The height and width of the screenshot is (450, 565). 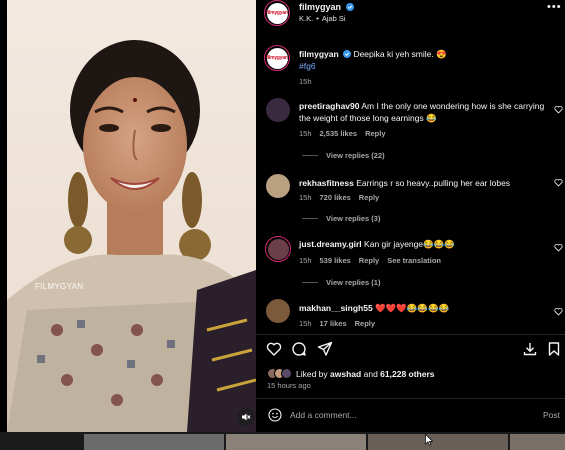 I want to click on account-avatar: filmygyan, so click(x=277, y=13).